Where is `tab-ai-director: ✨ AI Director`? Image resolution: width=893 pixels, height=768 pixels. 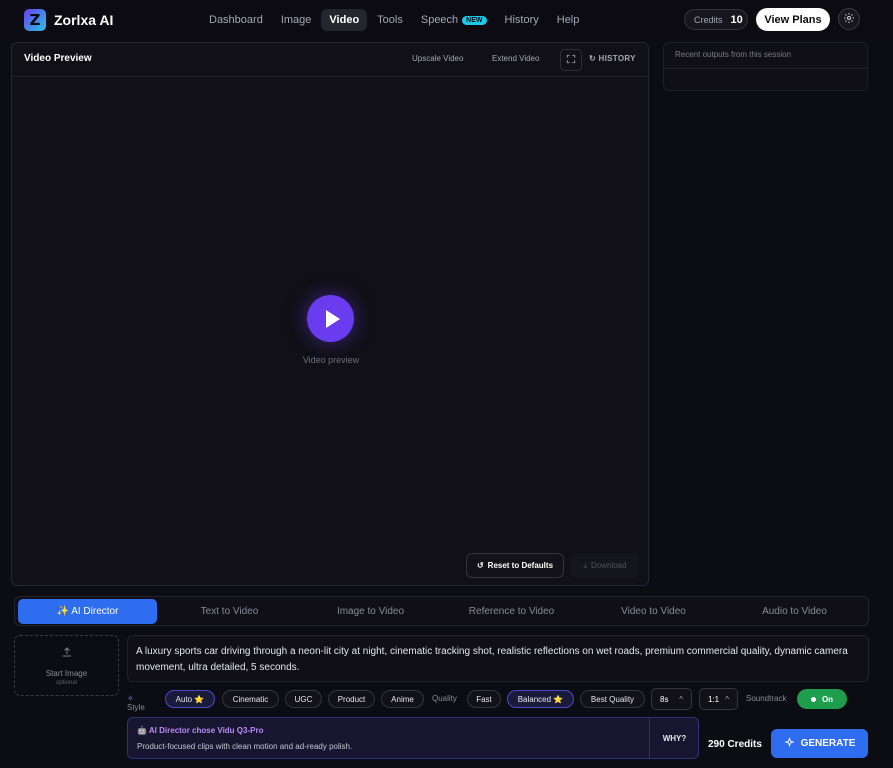 tab-ai-director: ✨ AI Director is located at coordinates (87, 611).